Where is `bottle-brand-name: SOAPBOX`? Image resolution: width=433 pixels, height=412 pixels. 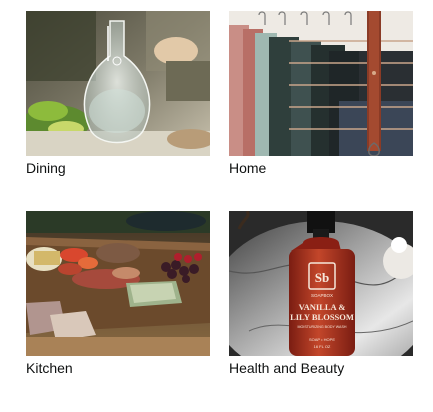 bottle-brand-name: SOAPBOX is located at coordinates (322, 295).